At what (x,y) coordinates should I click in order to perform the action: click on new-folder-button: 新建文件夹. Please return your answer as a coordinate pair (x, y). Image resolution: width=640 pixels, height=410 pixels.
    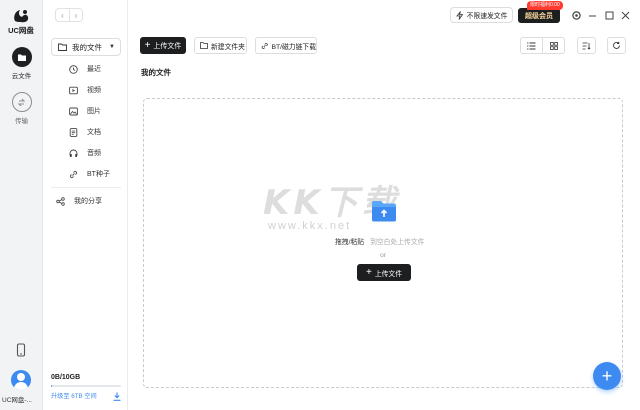
    Looking at the image, I should click on (220, 45).